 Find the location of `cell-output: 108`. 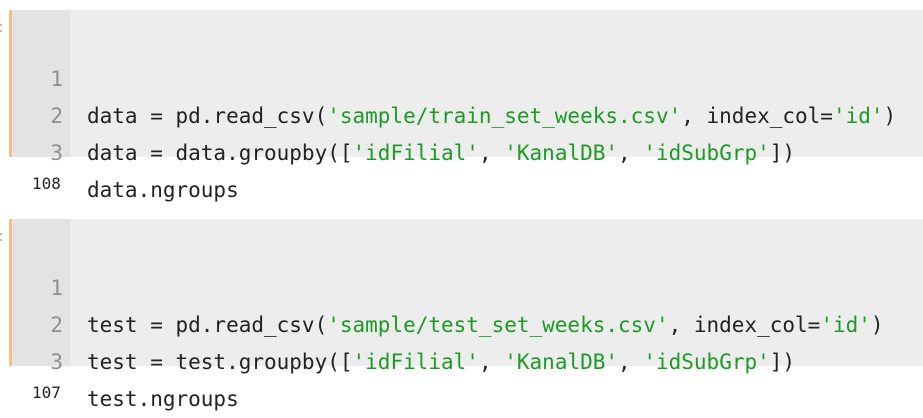

cell-output: 108 is located at coordinates (46, 183).